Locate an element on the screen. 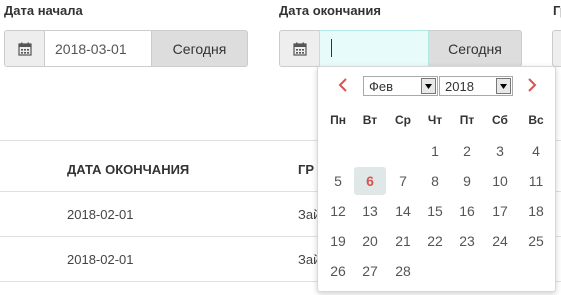 This screenshot has height=295, width=561. end-date-input is located at coordinates (374, 48).